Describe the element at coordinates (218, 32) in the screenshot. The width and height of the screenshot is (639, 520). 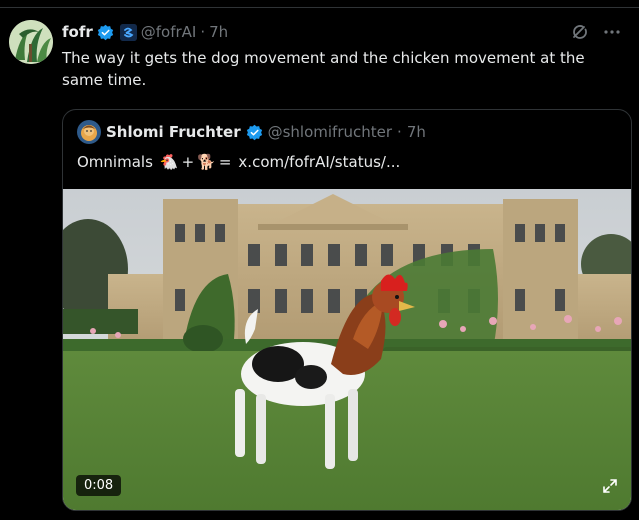
I see `tweet-time: 7h` at that location.